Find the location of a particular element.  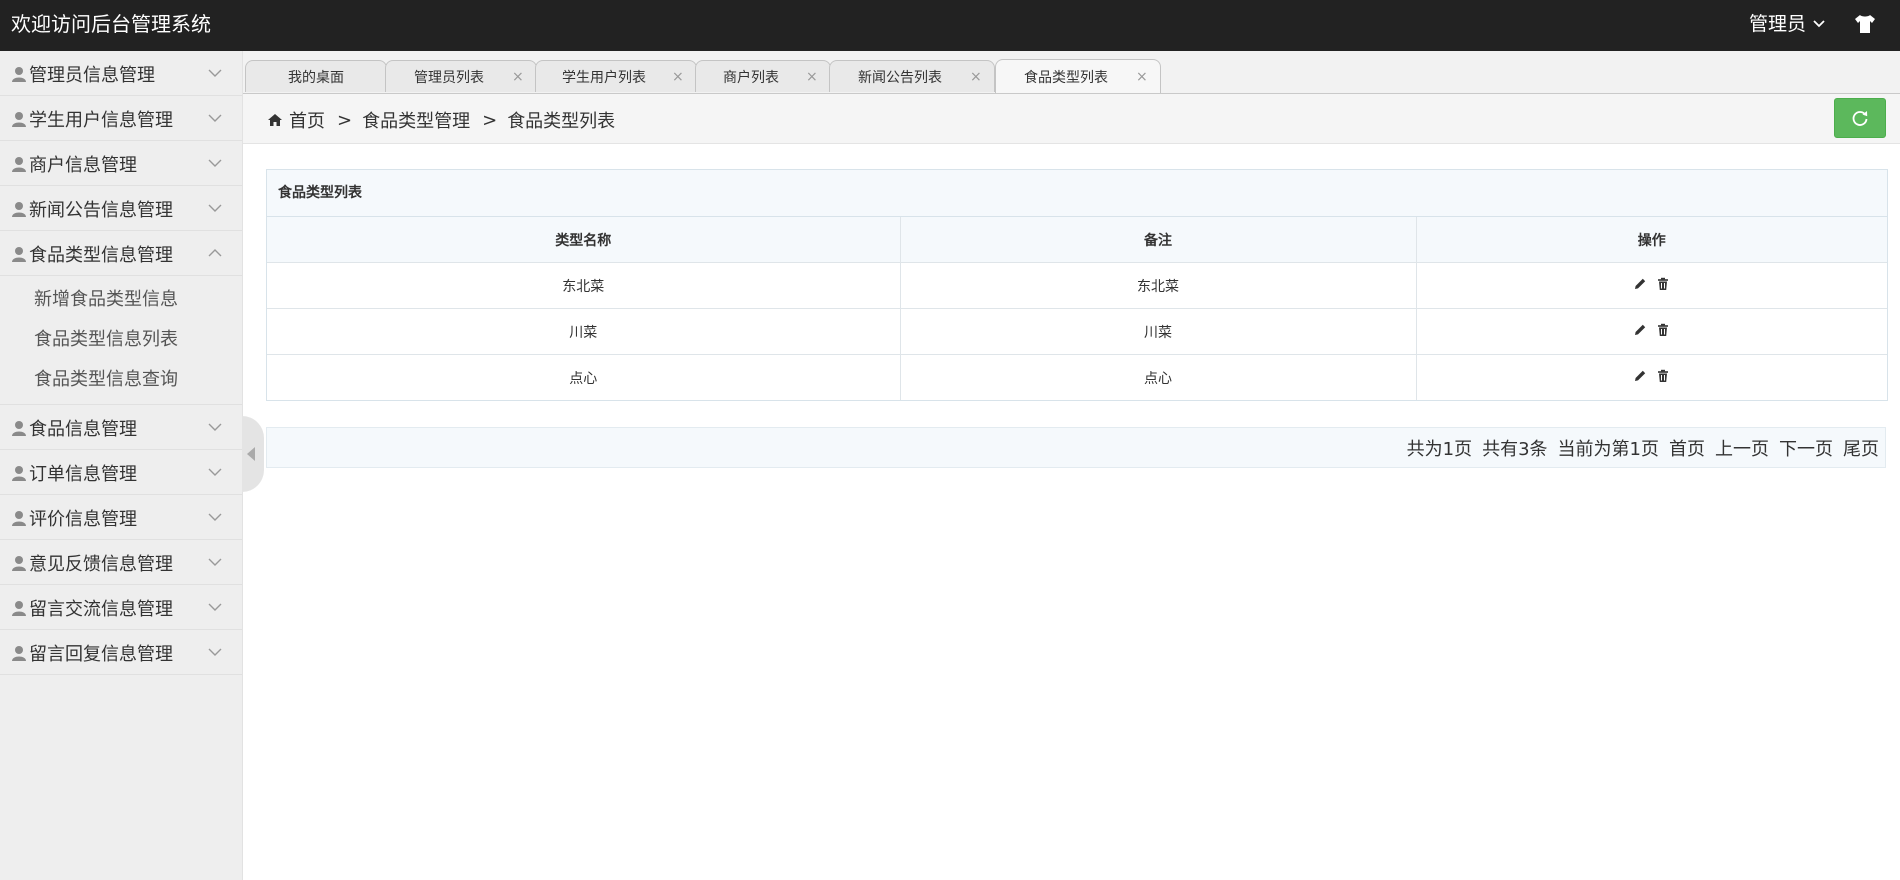

chevron-up-icon is located at coordinates (215, 253).